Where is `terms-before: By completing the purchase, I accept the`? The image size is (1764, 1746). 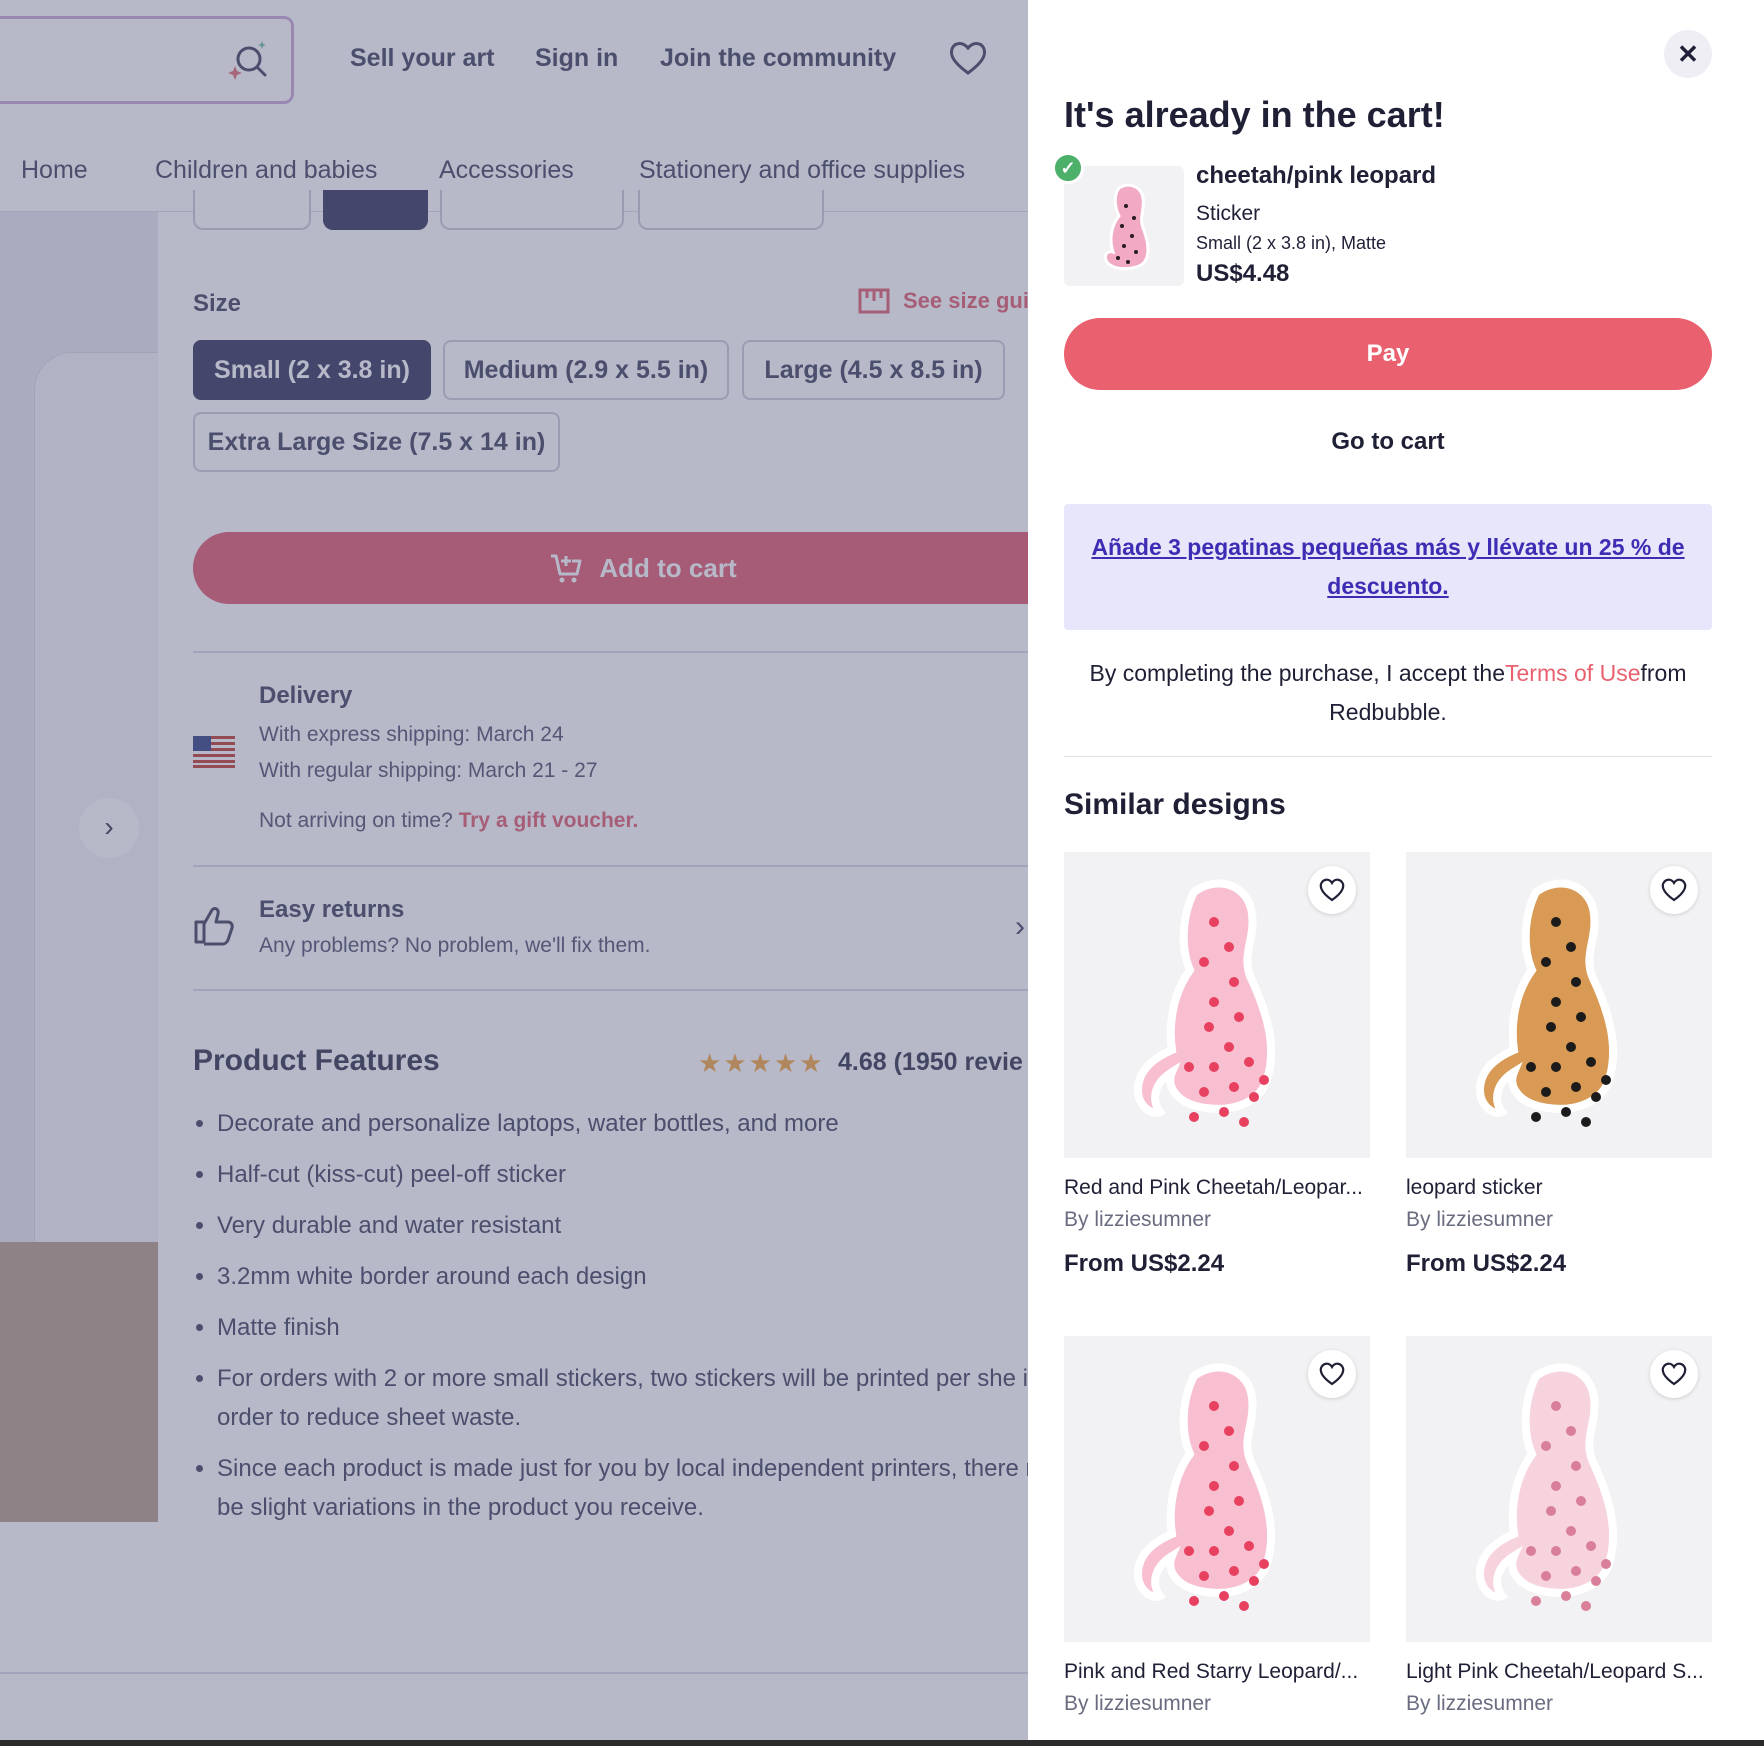 terms-before: By completing the purchase, I accept the is located at coordinates (1297, 673).